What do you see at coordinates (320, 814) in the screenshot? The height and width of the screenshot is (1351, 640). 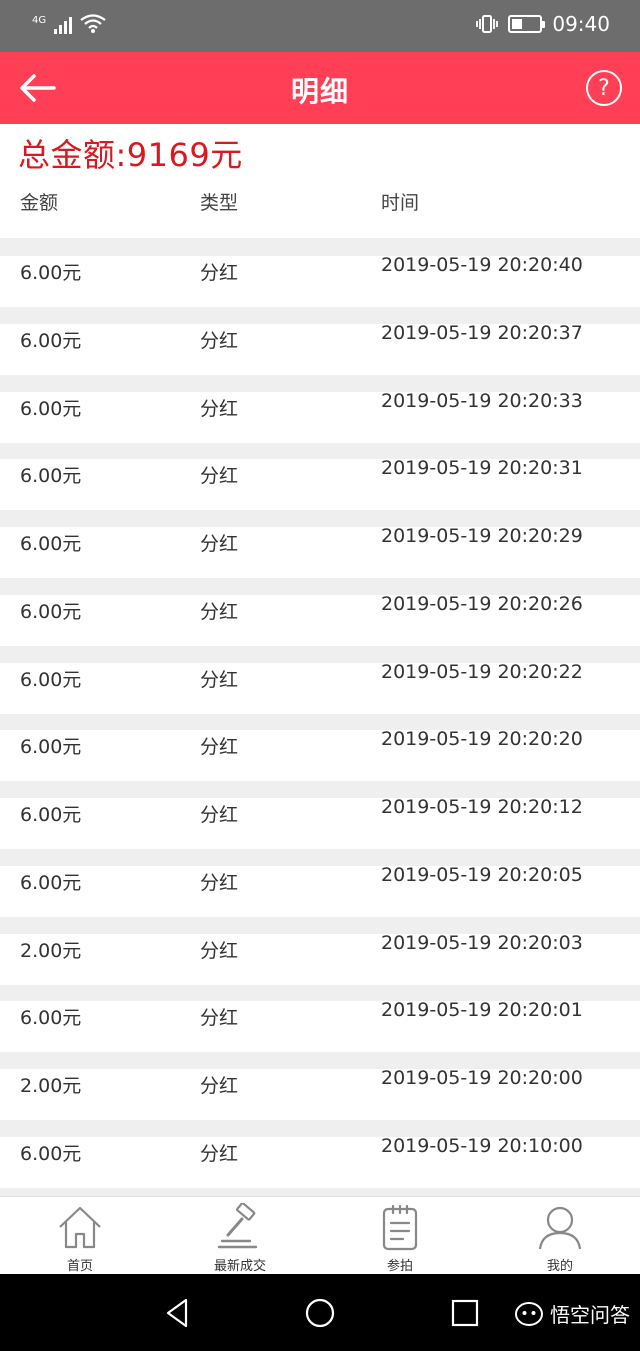 I see `table-row: 6.00元 分红 2019-05-19 20:20:12` at bounding box center [320, 814].